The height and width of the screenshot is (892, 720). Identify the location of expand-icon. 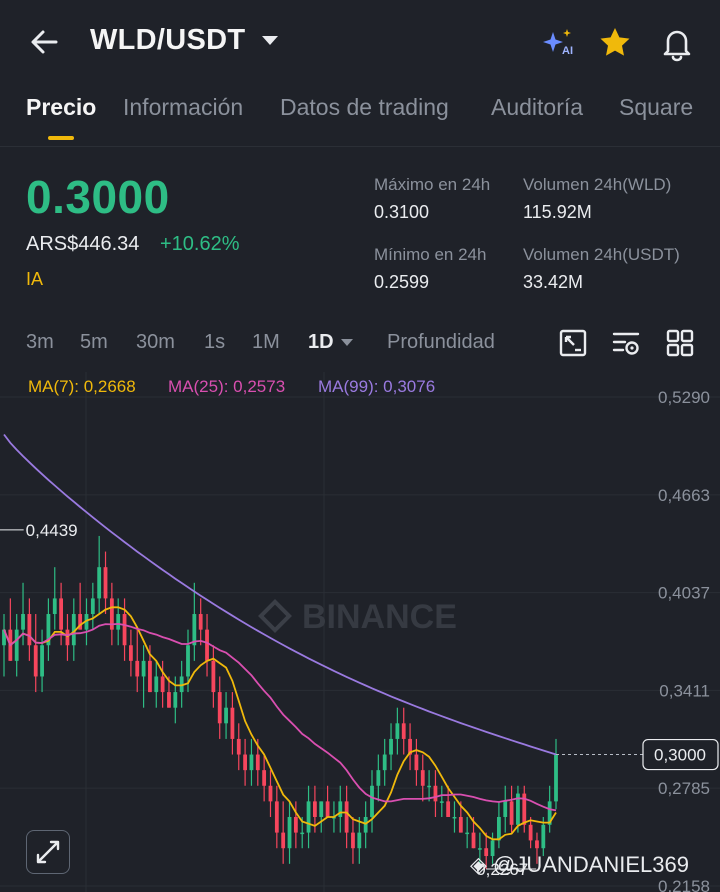
(48, 852).